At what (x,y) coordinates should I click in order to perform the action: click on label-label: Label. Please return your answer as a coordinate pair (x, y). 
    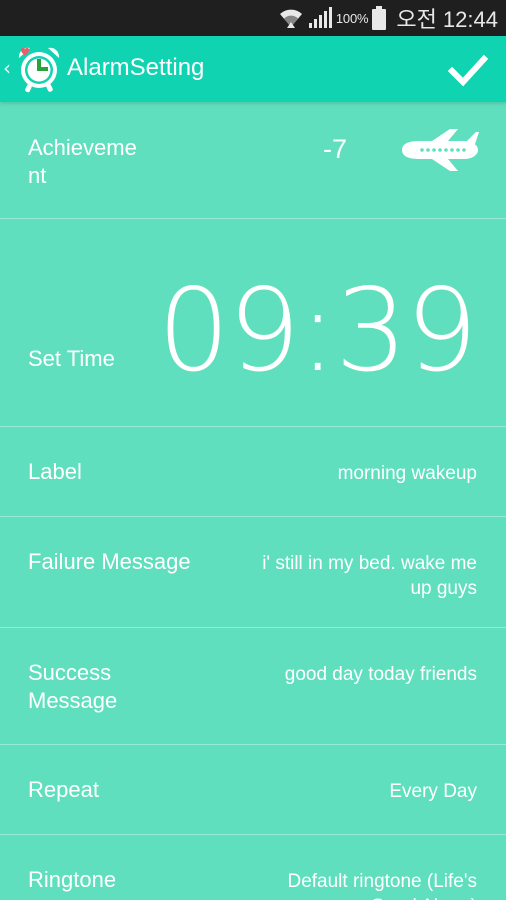
    Looking at the image, I should click on (55, 471).